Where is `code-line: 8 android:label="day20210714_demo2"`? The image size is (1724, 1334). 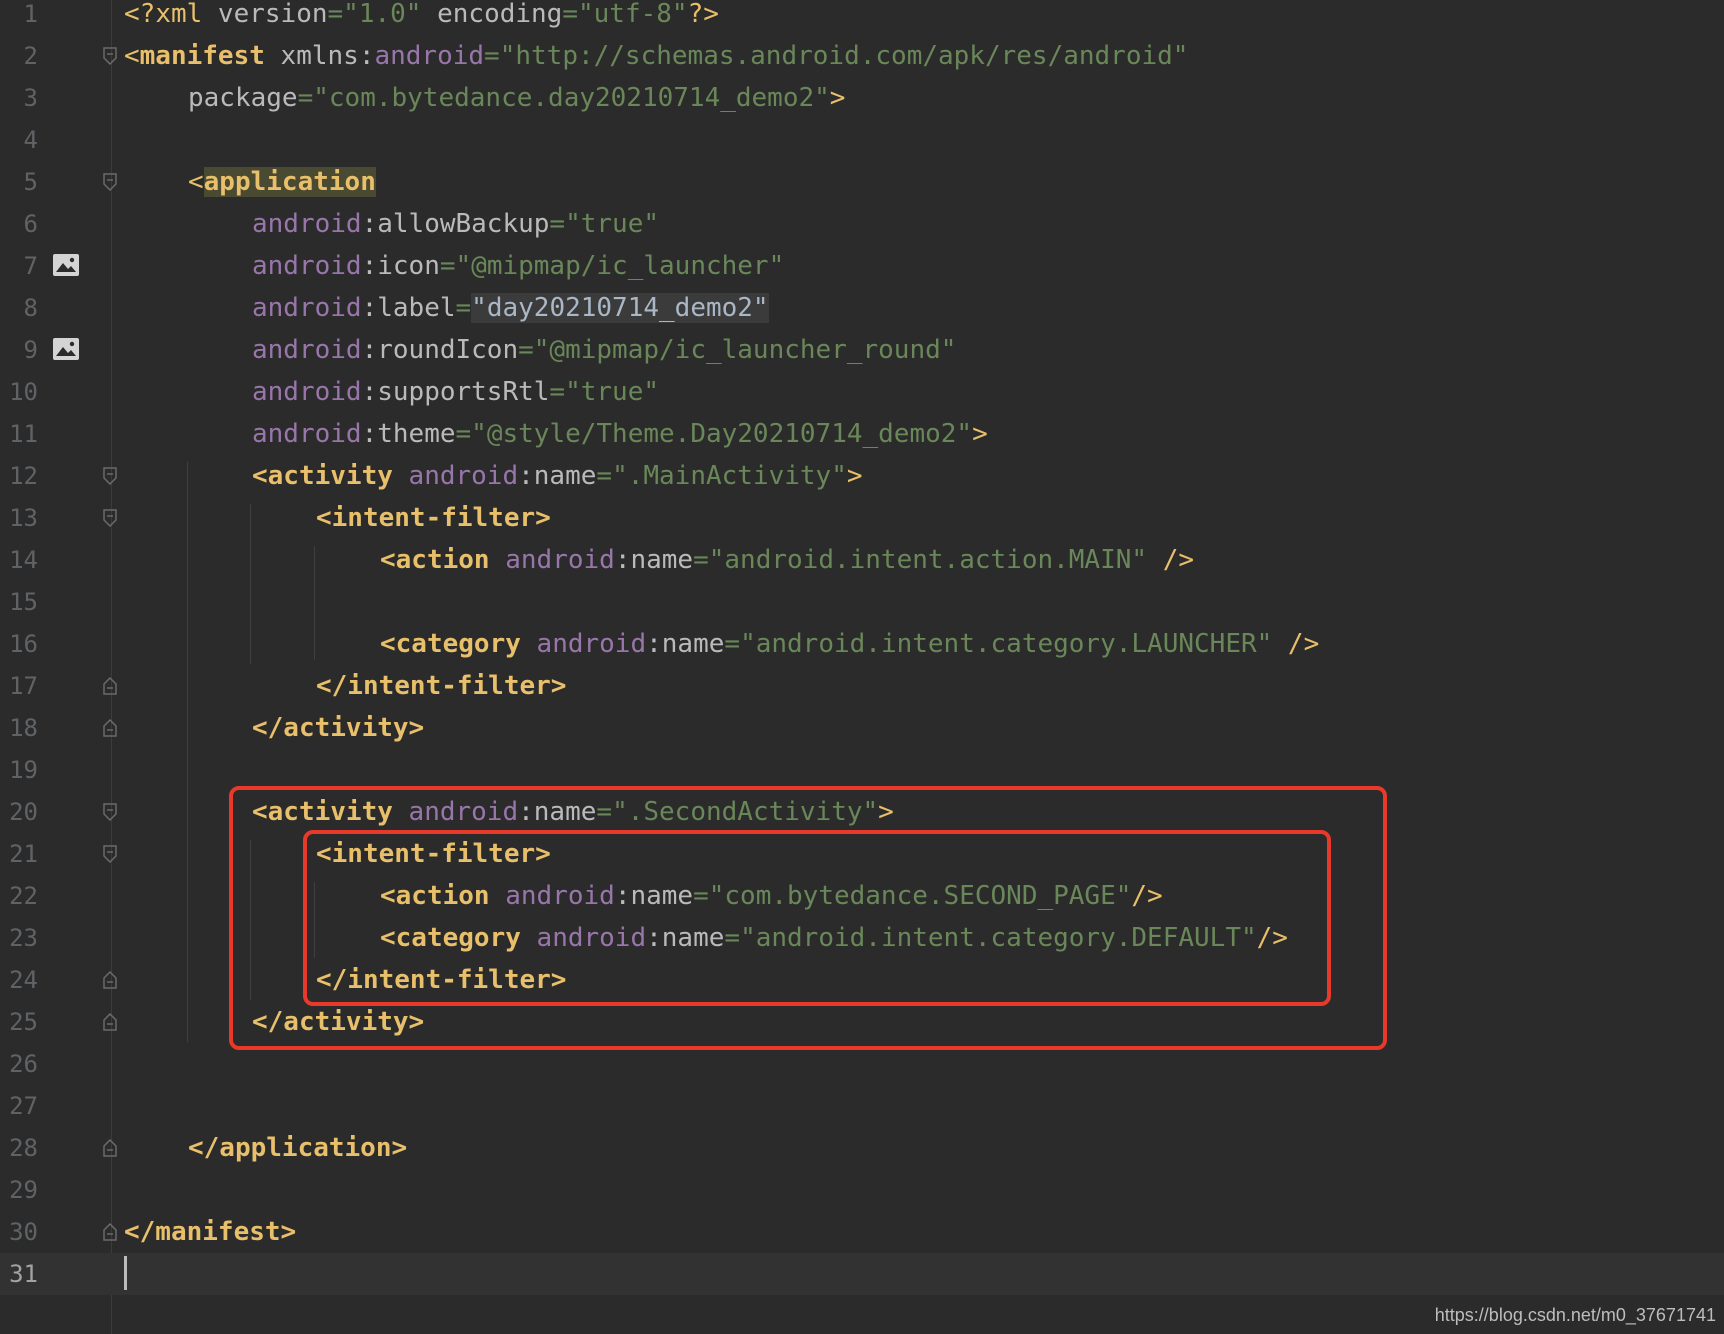
code-line: 8 android:label="day20210714_demo2" is located at coordinates (862, 308).